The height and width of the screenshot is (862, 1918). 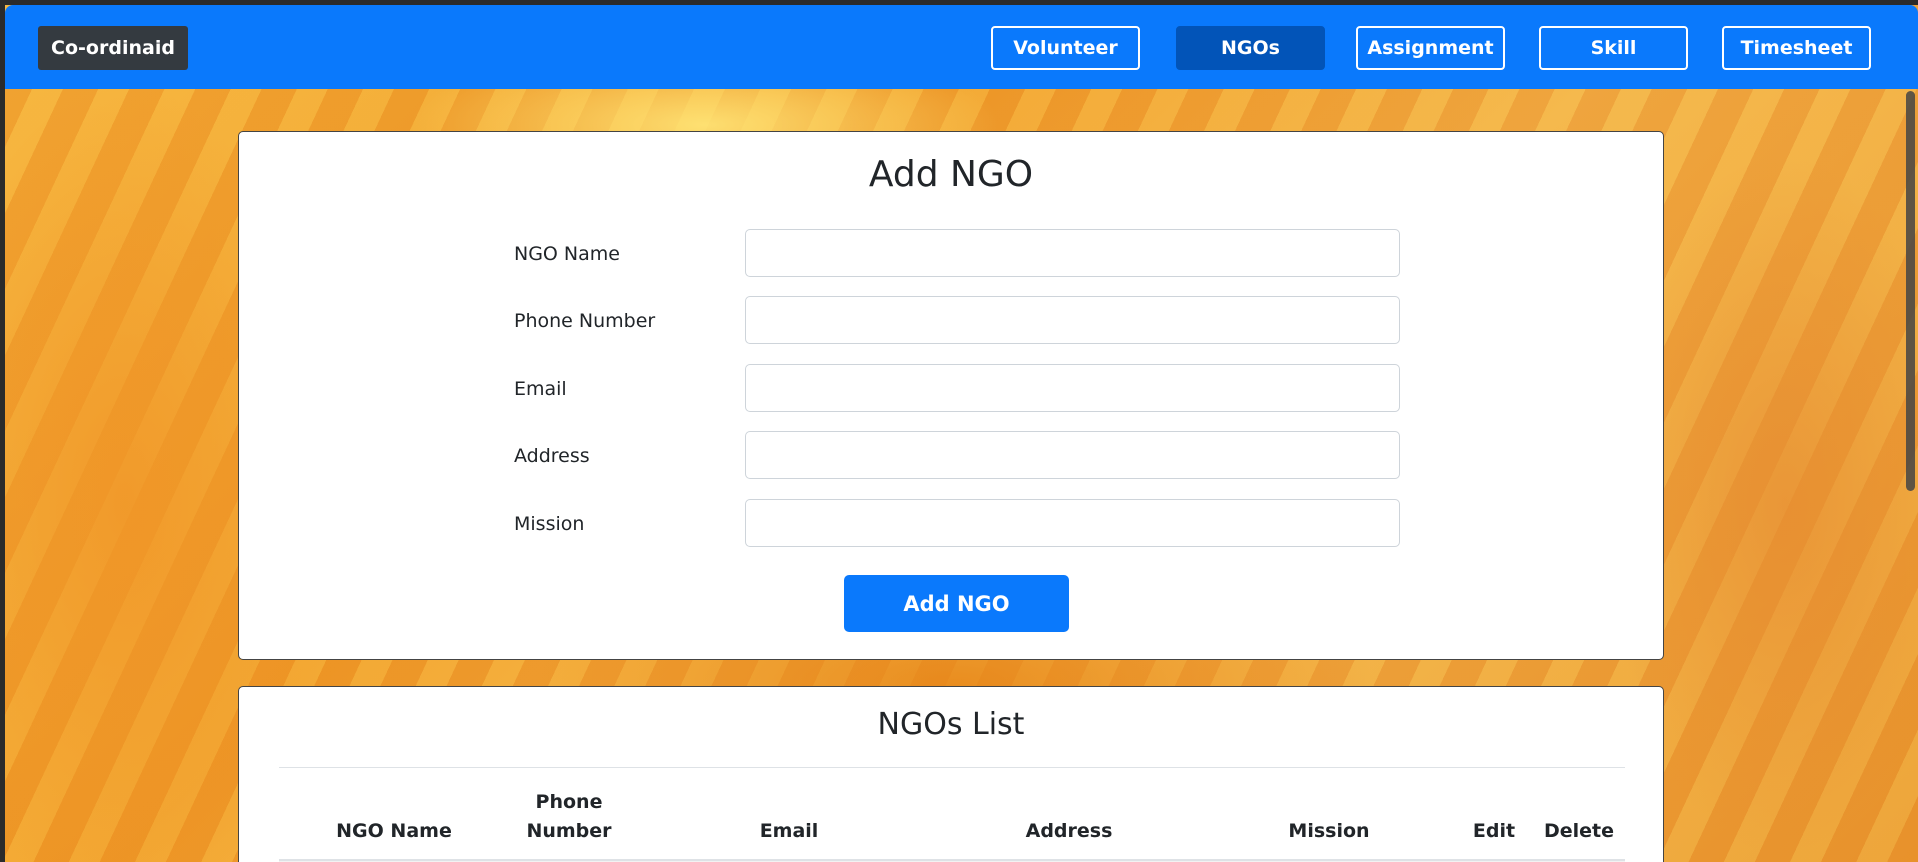 What do you see at coordinates (1072, 253) in the screenshot?
I see `ngo-name-input` at bounding box center [1072, 253].